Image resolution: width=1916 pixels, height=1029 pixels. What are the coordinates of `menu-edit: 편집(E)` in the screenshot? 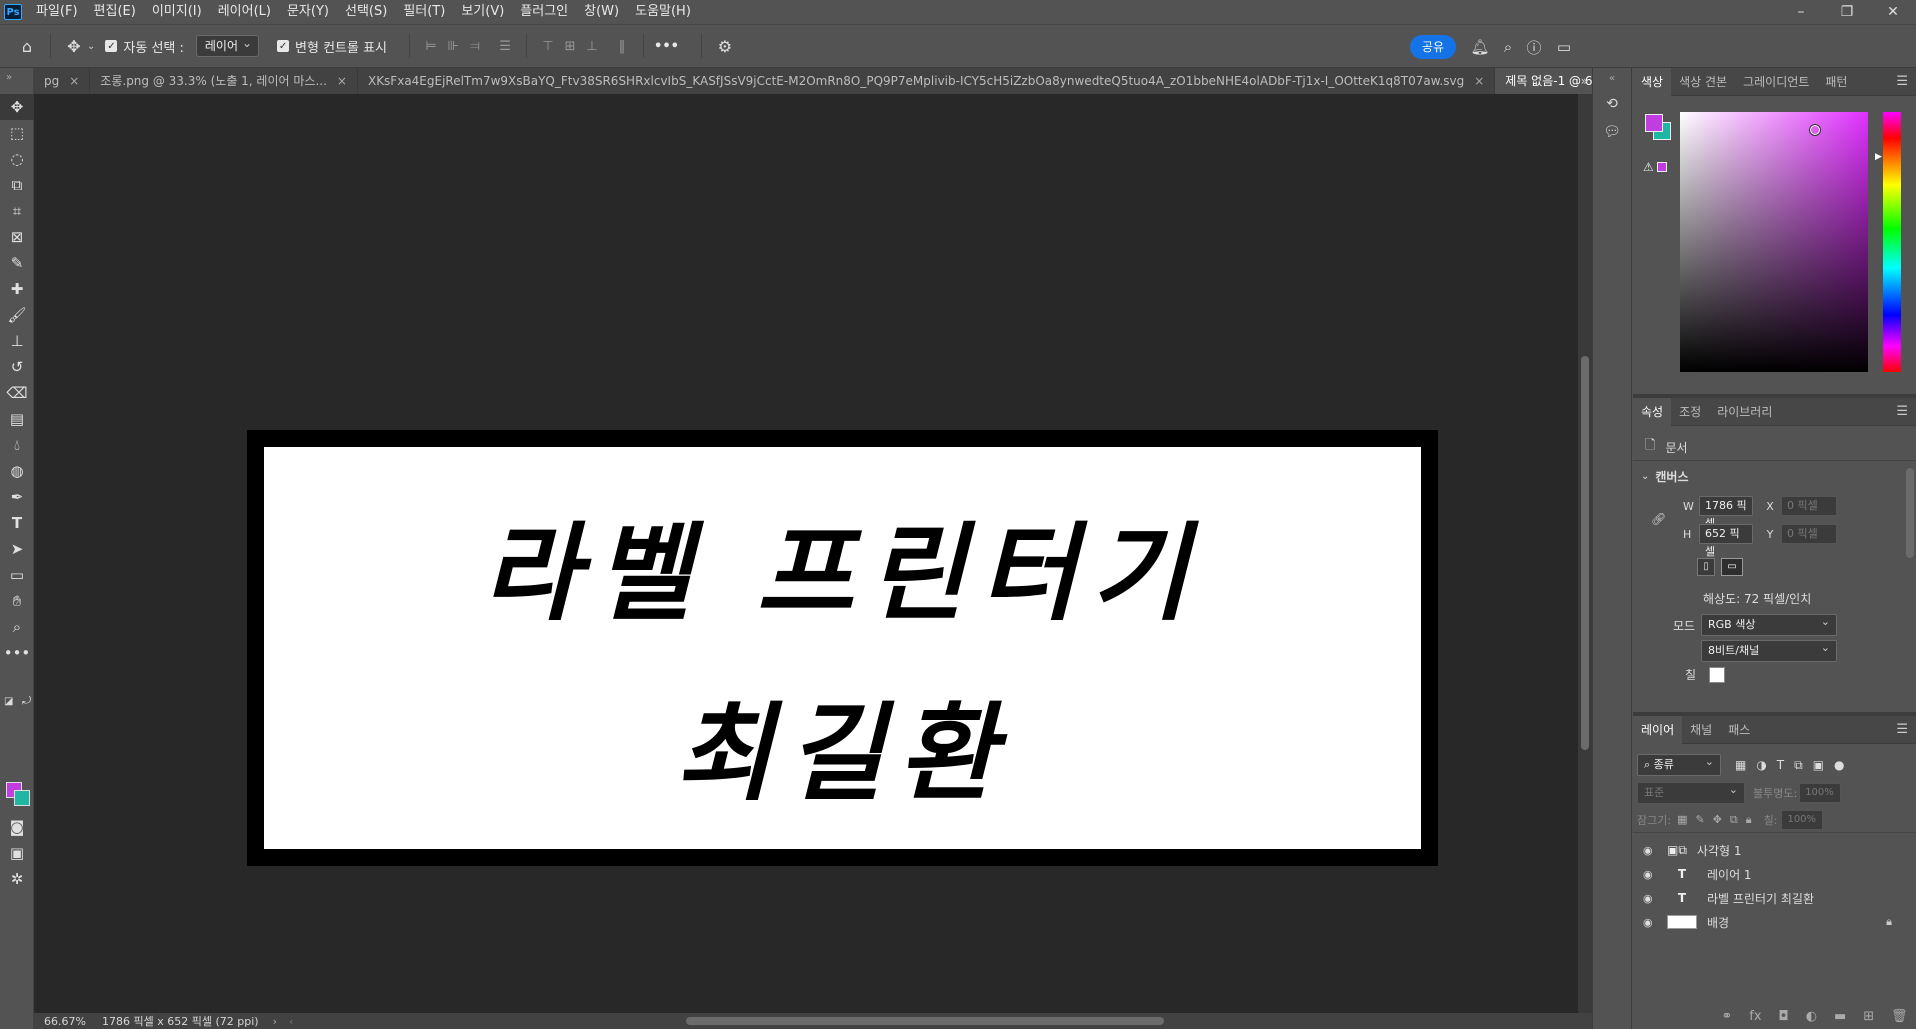 It's located at (115, 12).